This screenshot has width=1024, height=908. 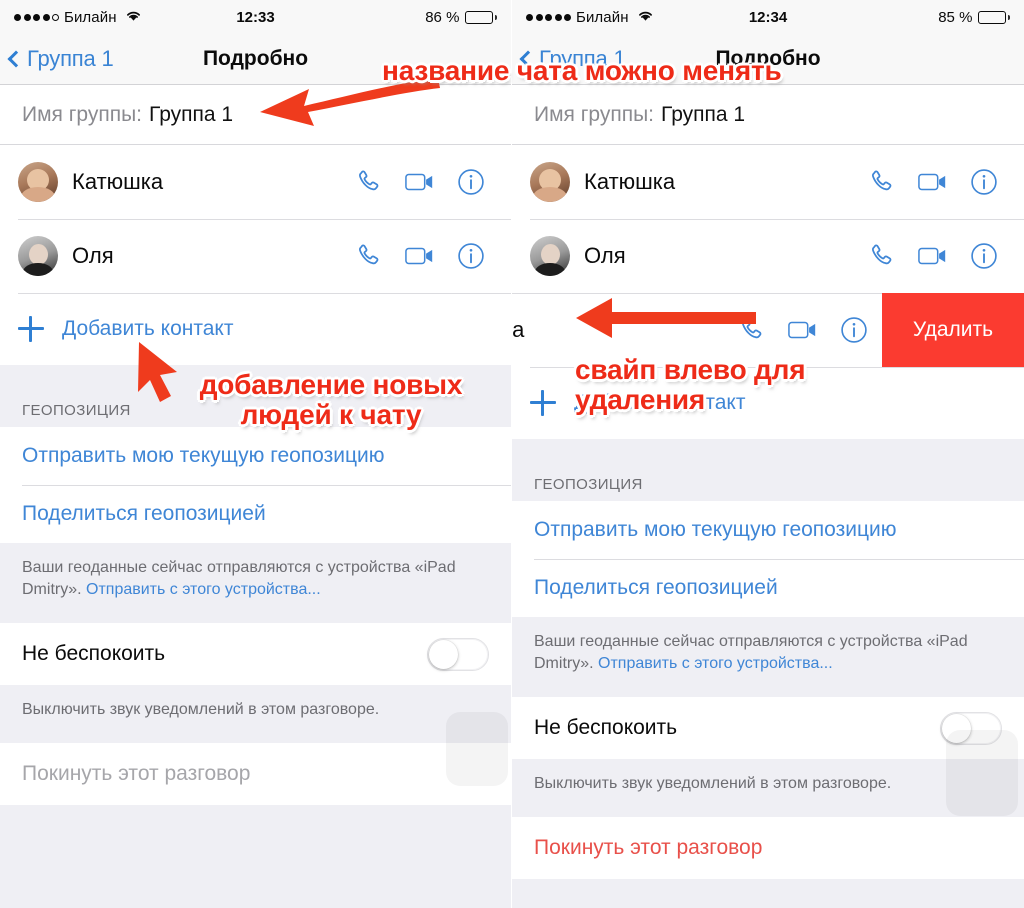 I want to click on back-button: Группа 1, so click(x=60, y=59).